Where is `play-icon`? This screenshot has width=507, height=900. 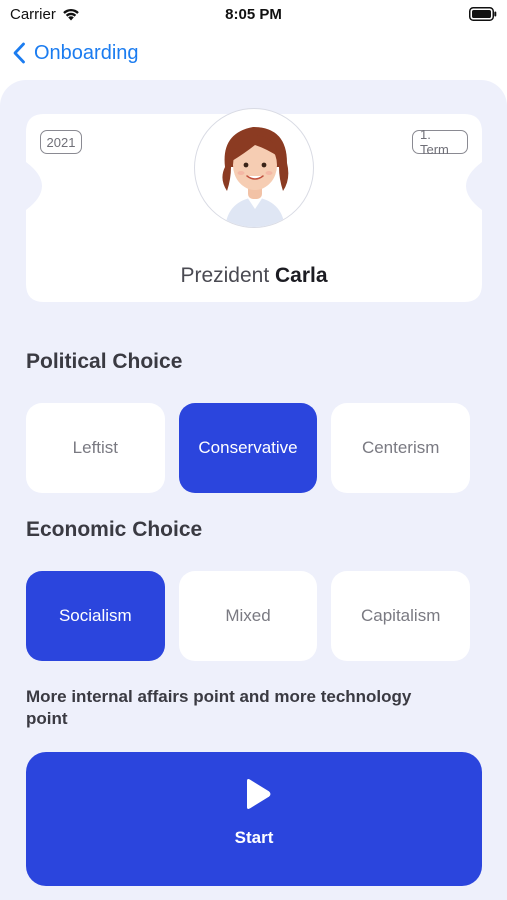 play-icon is located at coordinates (259, 794).